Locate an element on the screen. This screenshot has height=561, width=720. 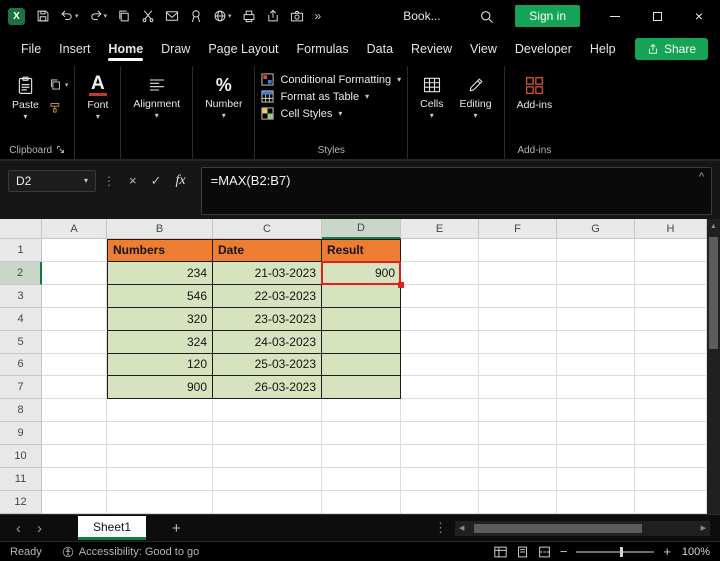
cell-C9 is located at coordinates (267, 434).